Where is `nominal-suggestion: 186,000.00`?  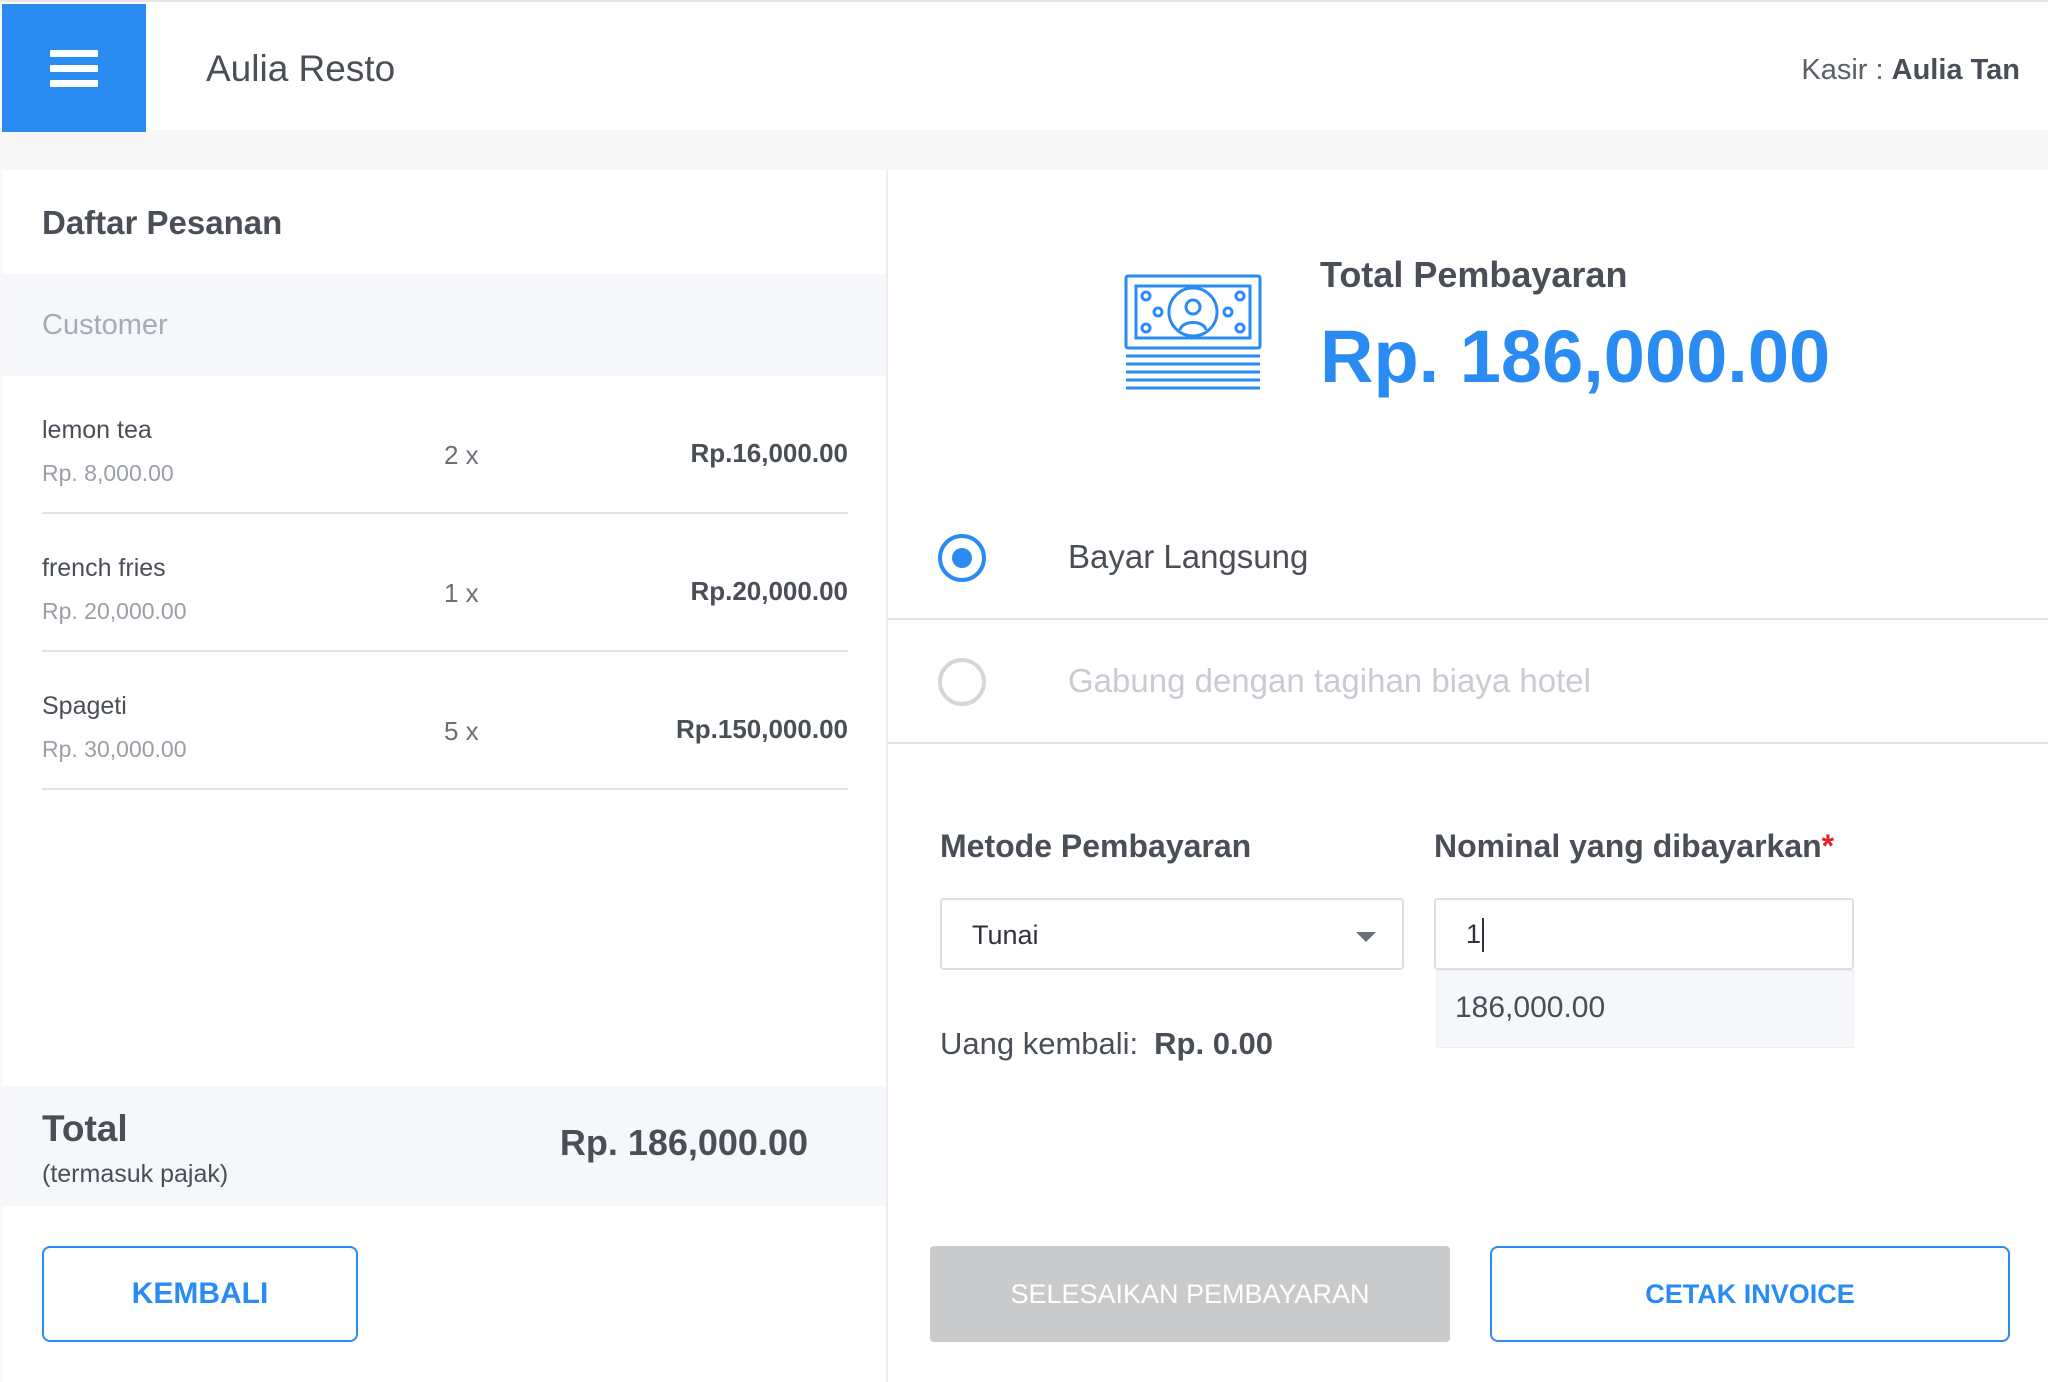
nominal-suggestion: 186,000.00 is located at coordinates (1645, 1009).